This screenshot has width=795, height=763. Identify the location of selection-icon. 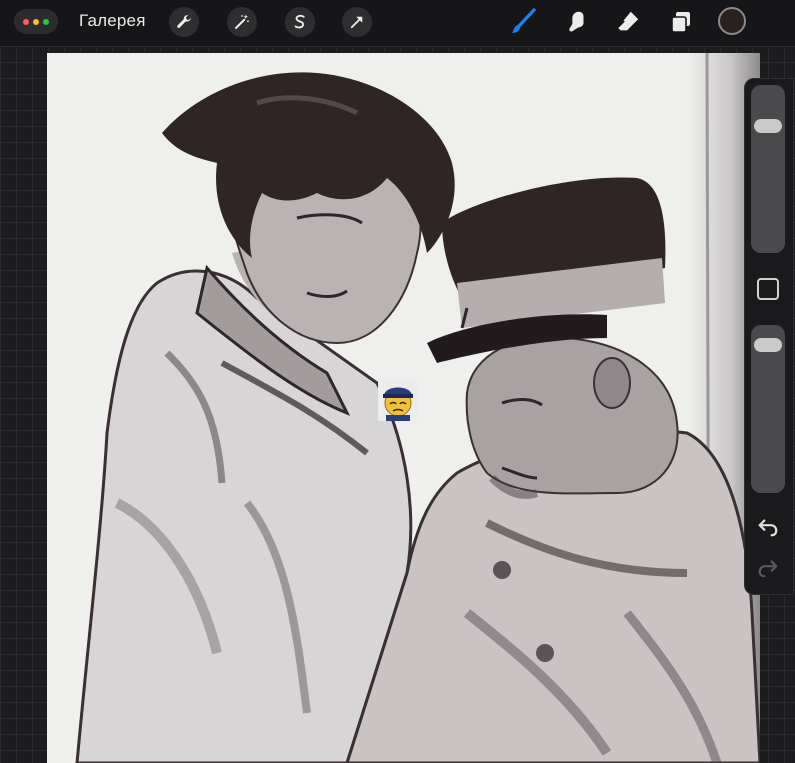
(299, 21).